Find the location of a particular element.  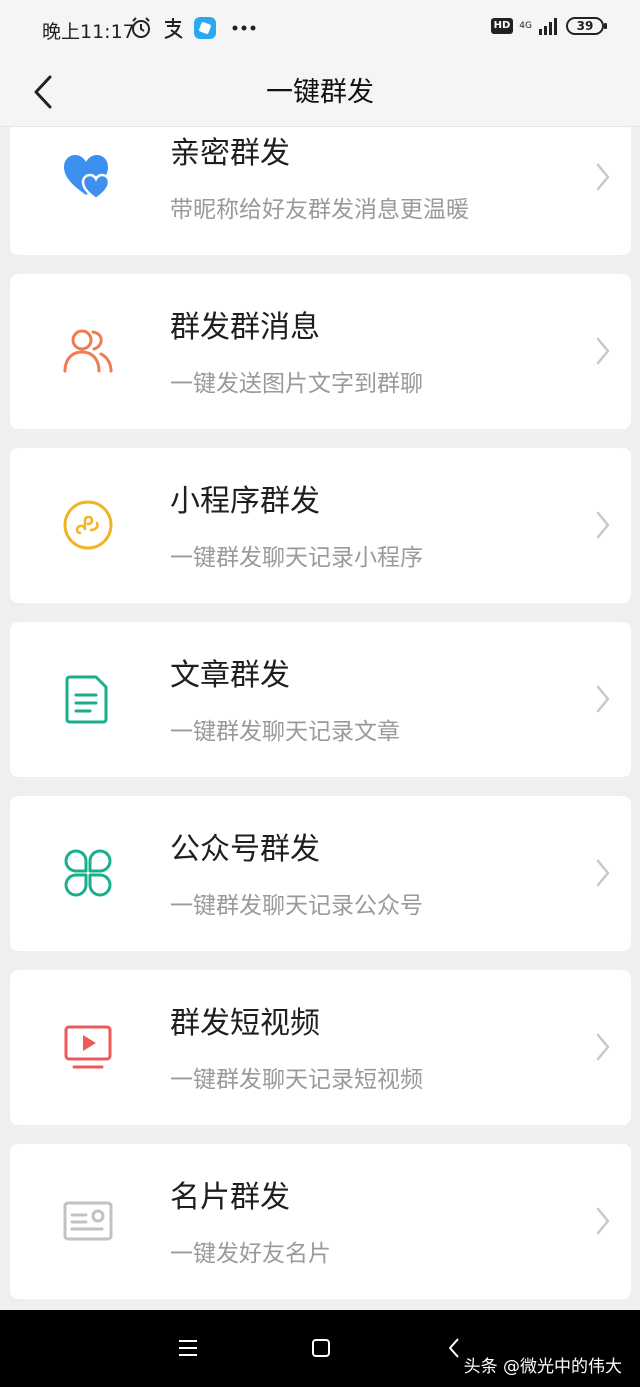

article-icon is located at coordinates (86, 699).